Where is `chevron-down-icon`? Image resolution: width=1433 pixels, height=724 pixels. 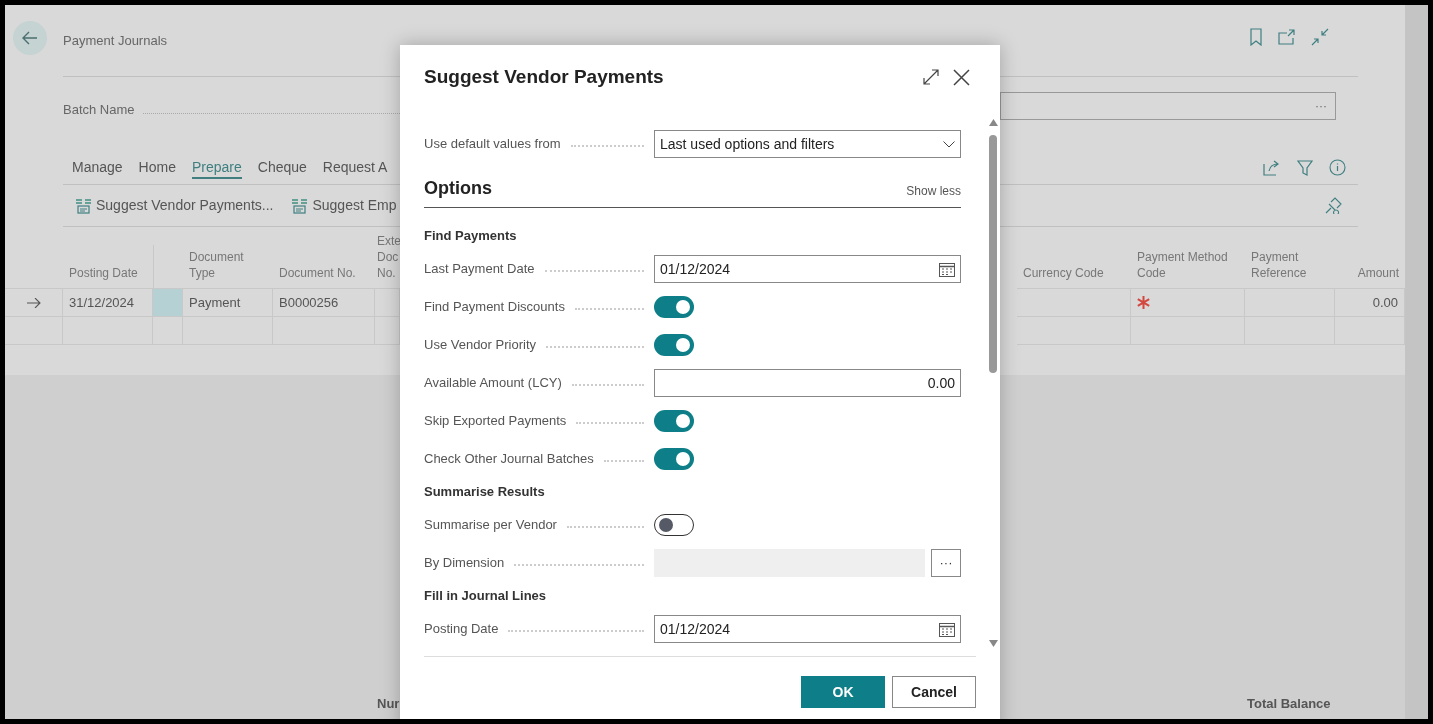 chevron-down-icon is located at coordinates (949, 144).